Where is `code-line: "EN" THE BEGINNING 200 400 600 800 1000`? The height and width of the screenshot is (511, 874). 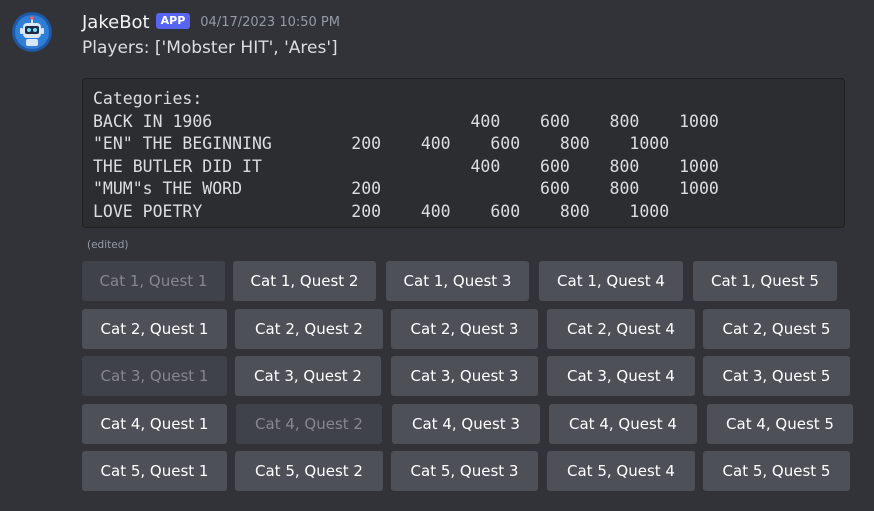 code-line: "EN" THE BEGINNING 200 400 600 800 1000 is located at coordinates (381, 143).